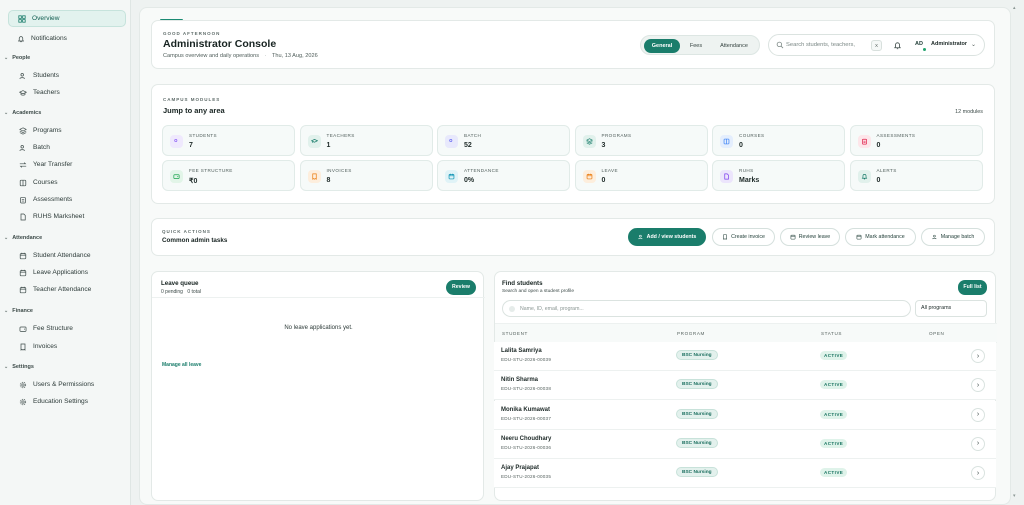 The height and width of the screenshot is (505, 1024). Describe the element at coordinates (67, 289) in the screenshot. I see `sidebar-item-teacher-attendance: Teacher Attendance` at that location.